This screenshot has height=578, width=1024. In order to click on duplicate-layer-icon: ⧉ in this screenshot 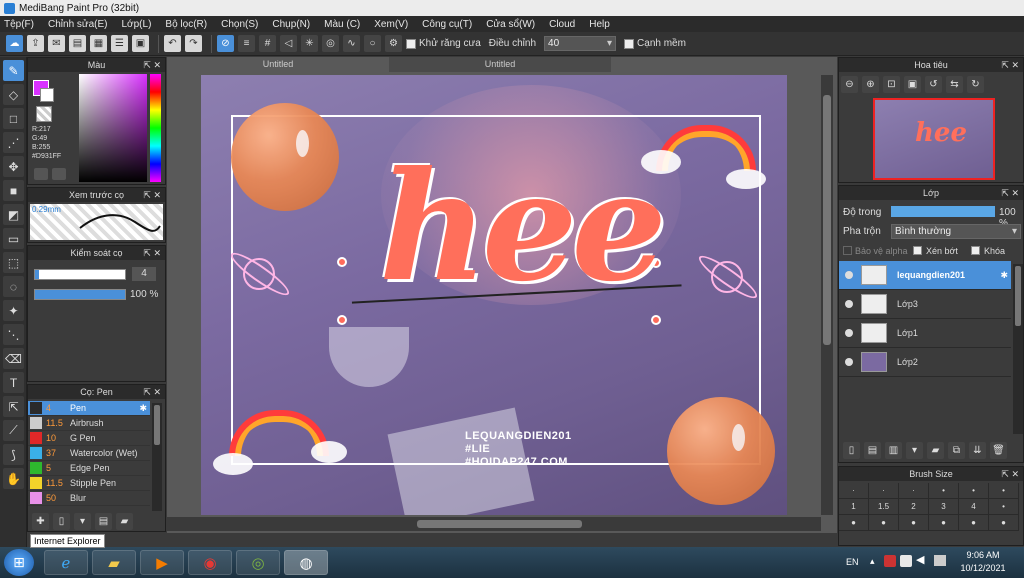, I will do `click(956, 450)`.